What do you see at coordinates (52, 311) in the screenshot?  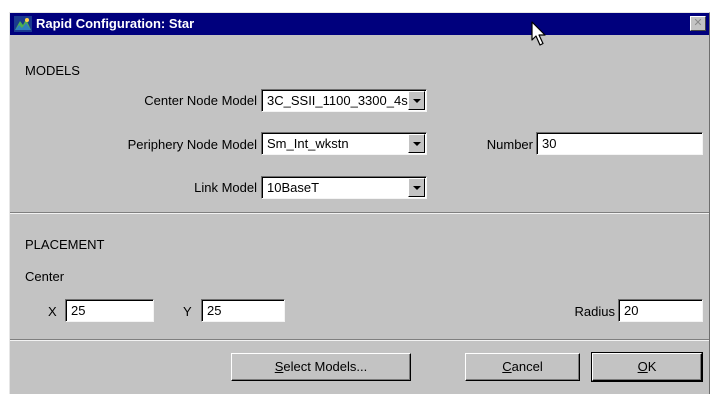 I see `x-label: X` at bounding box center [52, 311].